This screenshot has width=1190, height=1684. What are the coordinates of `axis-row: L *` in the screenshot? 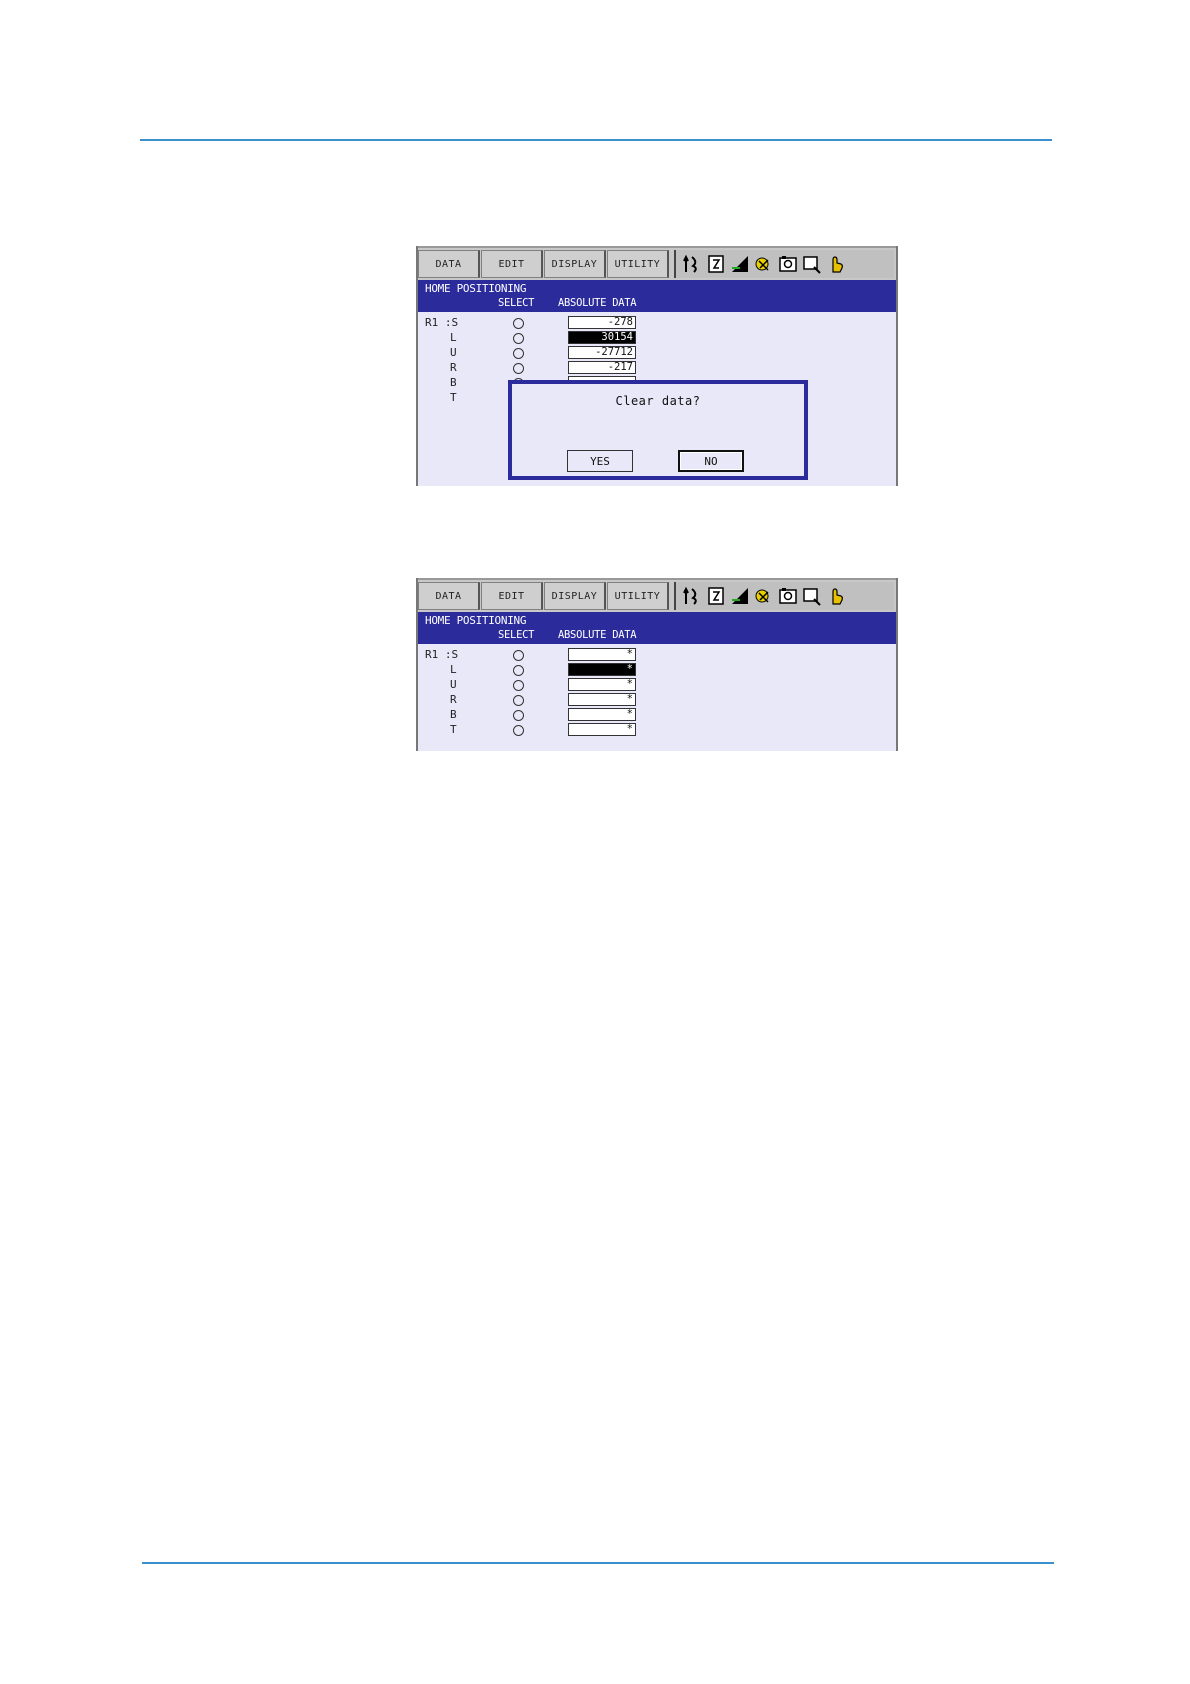 It's located at (657, 670).